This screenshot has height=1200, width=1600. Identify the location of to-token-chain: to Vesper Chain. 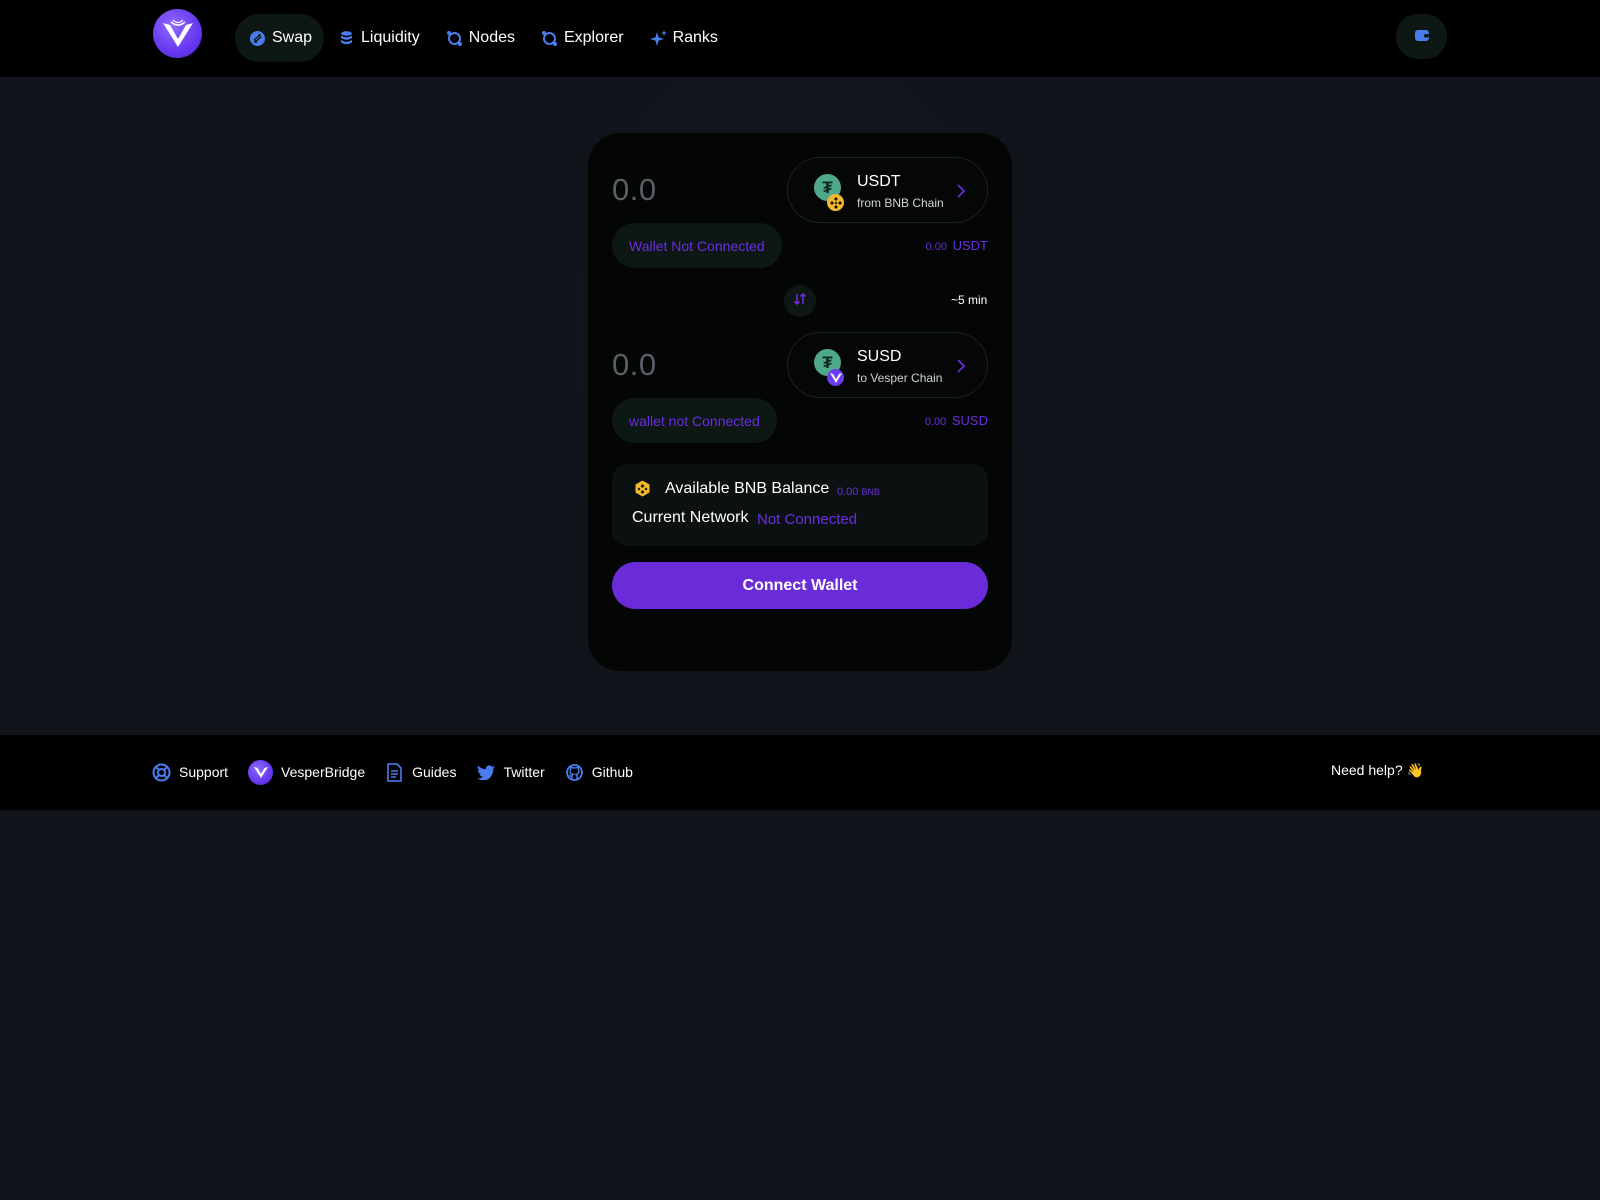
(900, 378).